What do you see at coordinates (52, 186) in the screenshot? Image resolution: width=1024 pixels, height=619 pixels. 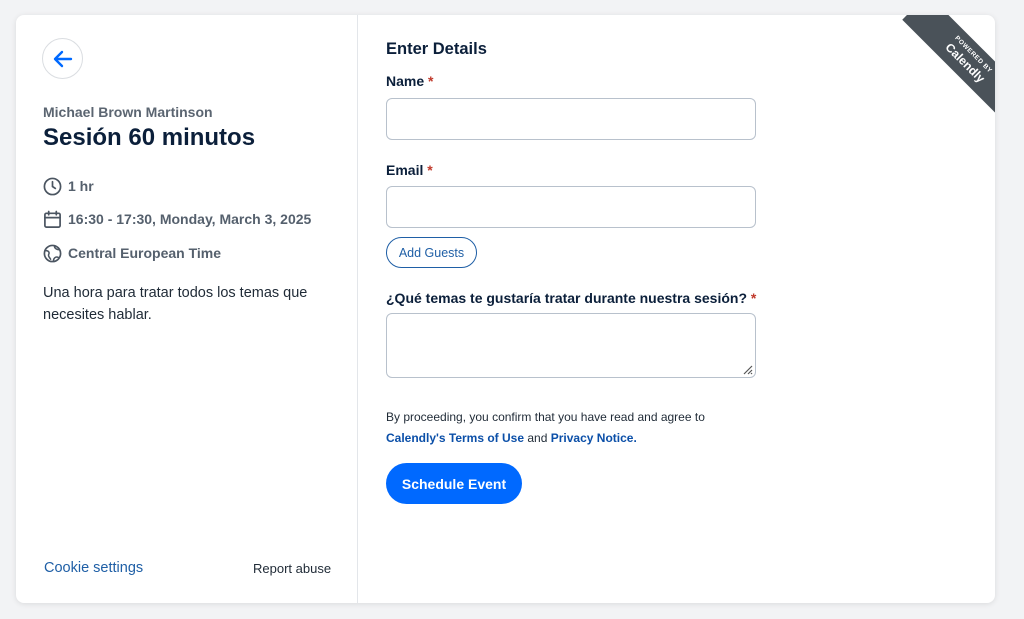 I see `clock-icon` at bounding box center [52, 186].